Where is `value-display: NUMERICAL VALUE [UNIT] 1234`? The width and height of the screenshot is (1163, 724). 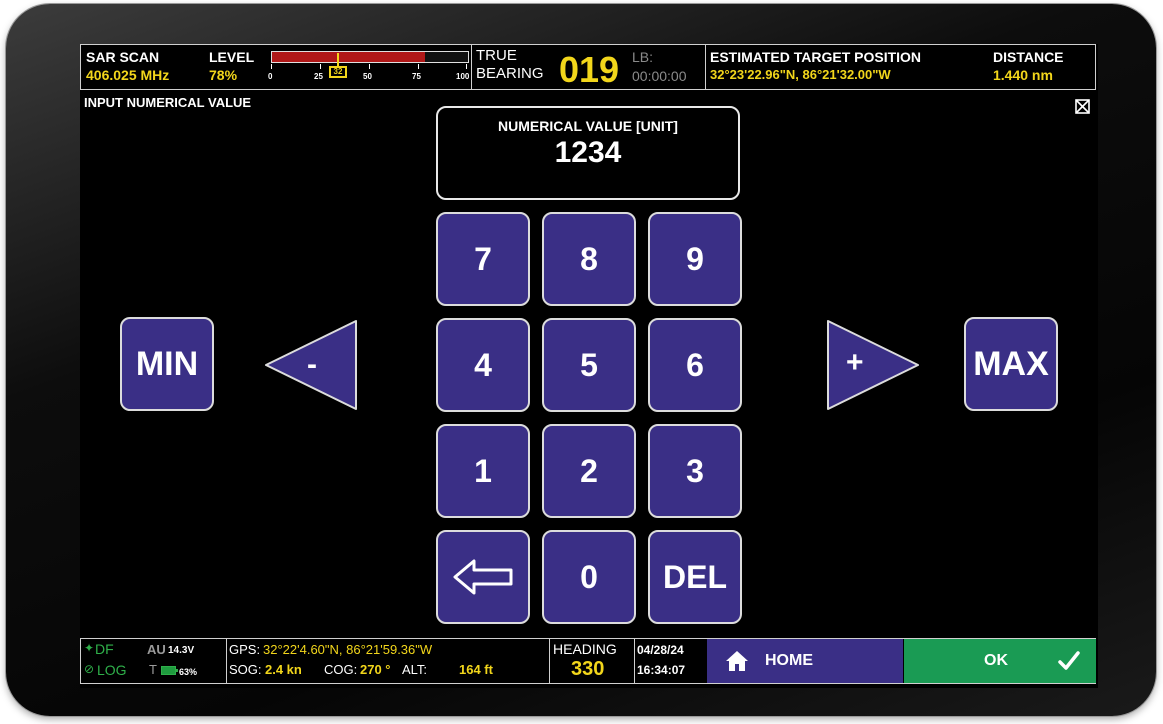
value-display: NUMERICAL VALUE [UNIT] 1234 is located at coordinates (588, 153).